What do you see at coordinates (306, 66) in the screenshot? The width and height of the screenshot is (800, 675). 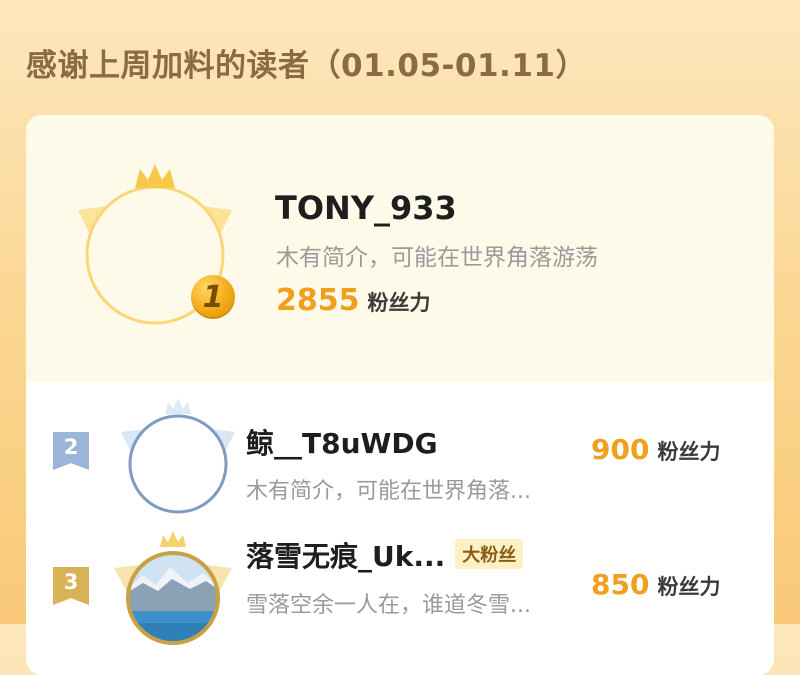 I see `page-title: 感谢上周加料的读者（01.05-01.11）` at bounding box center [306, 66].